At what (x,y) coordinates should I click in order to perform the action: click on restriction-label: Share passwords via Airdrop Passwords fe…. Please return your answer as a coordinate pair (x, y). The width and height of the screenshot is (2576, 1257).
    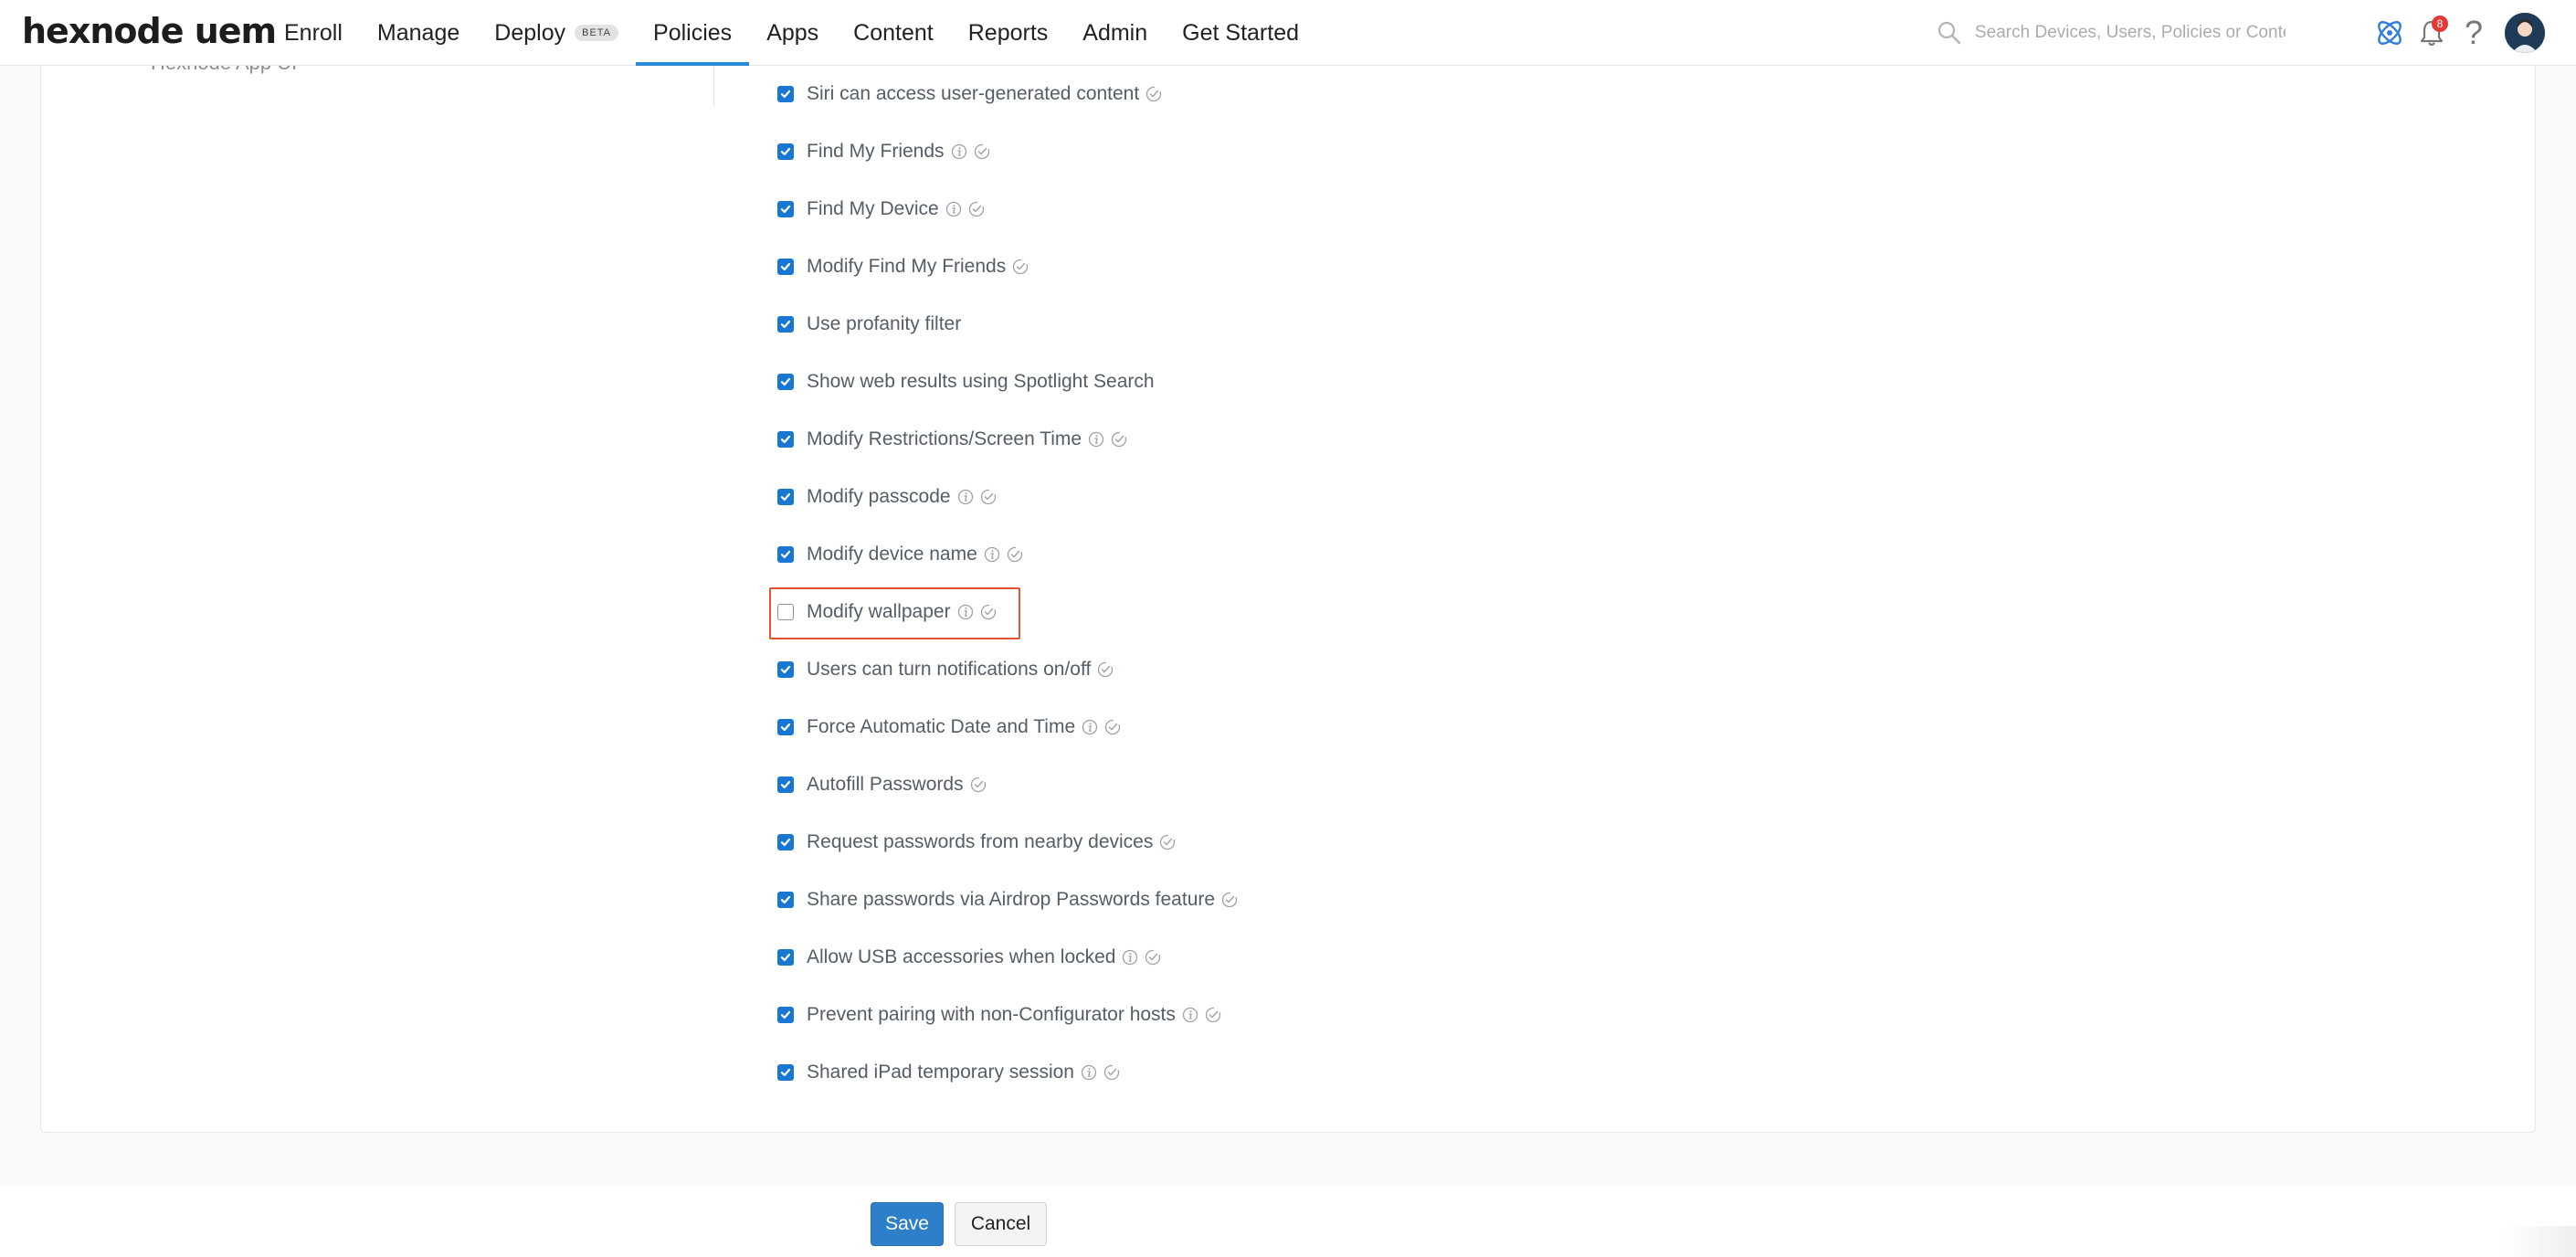
    Looking at the image, I should click on (1012, 900).